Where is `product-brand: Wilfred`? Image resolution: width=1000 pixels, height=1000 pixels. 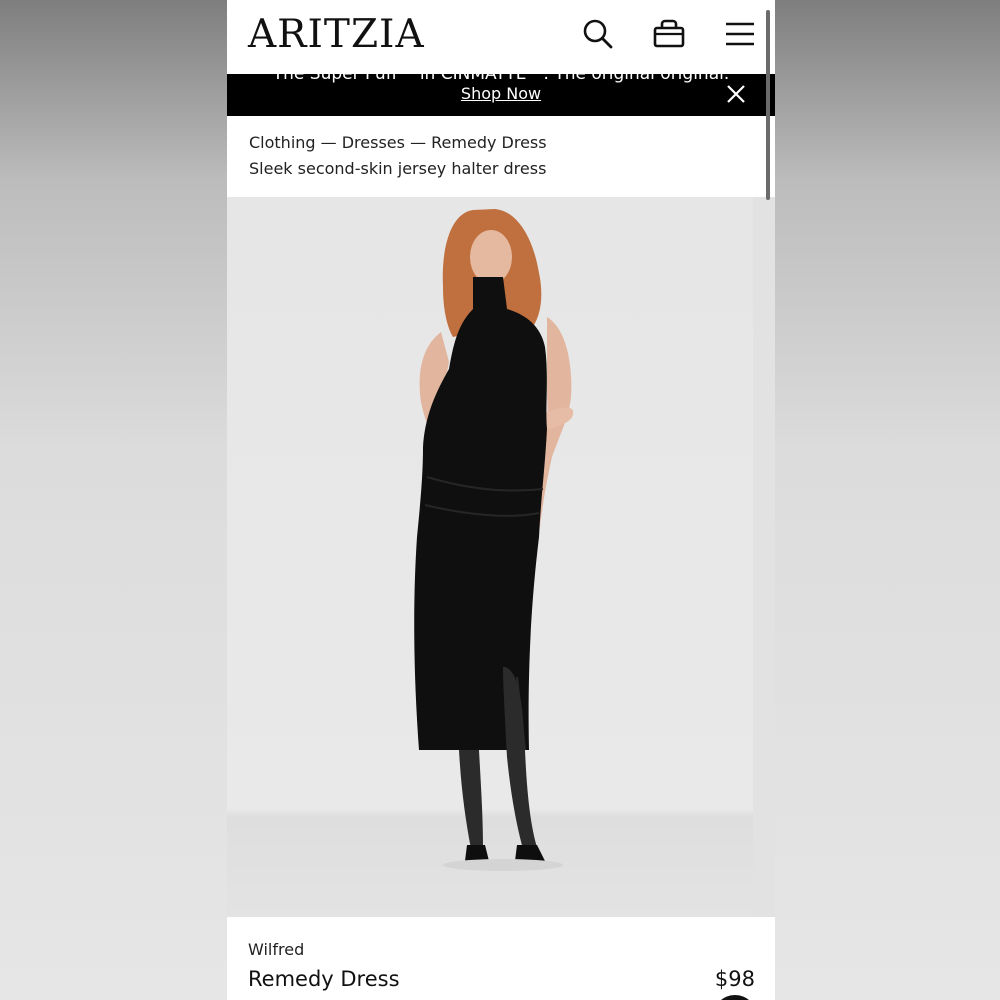
product-brand: Wilfred is located at coordinates (276, 950).